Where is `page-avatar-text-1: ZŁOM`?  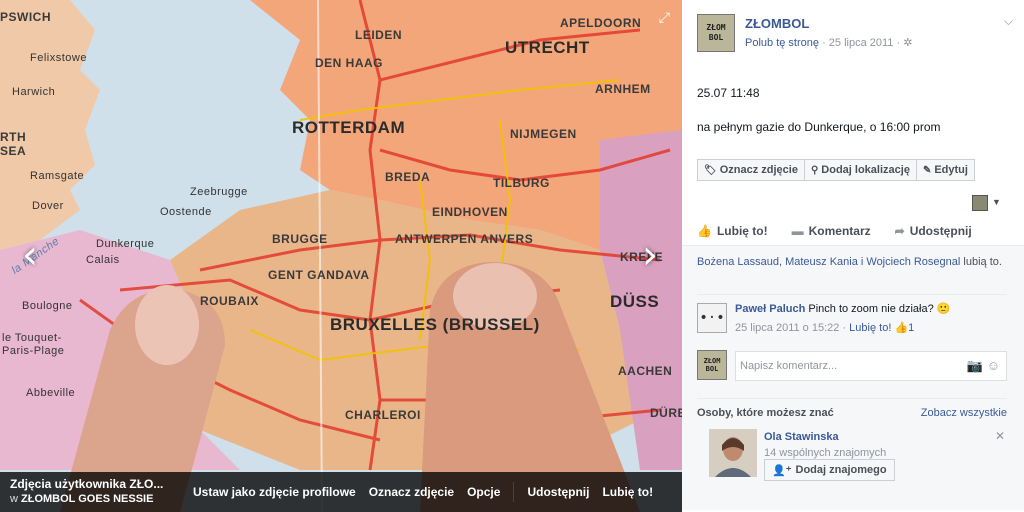 page-avatar-text-1: ZŁOM is located at coordinates (716, 27).